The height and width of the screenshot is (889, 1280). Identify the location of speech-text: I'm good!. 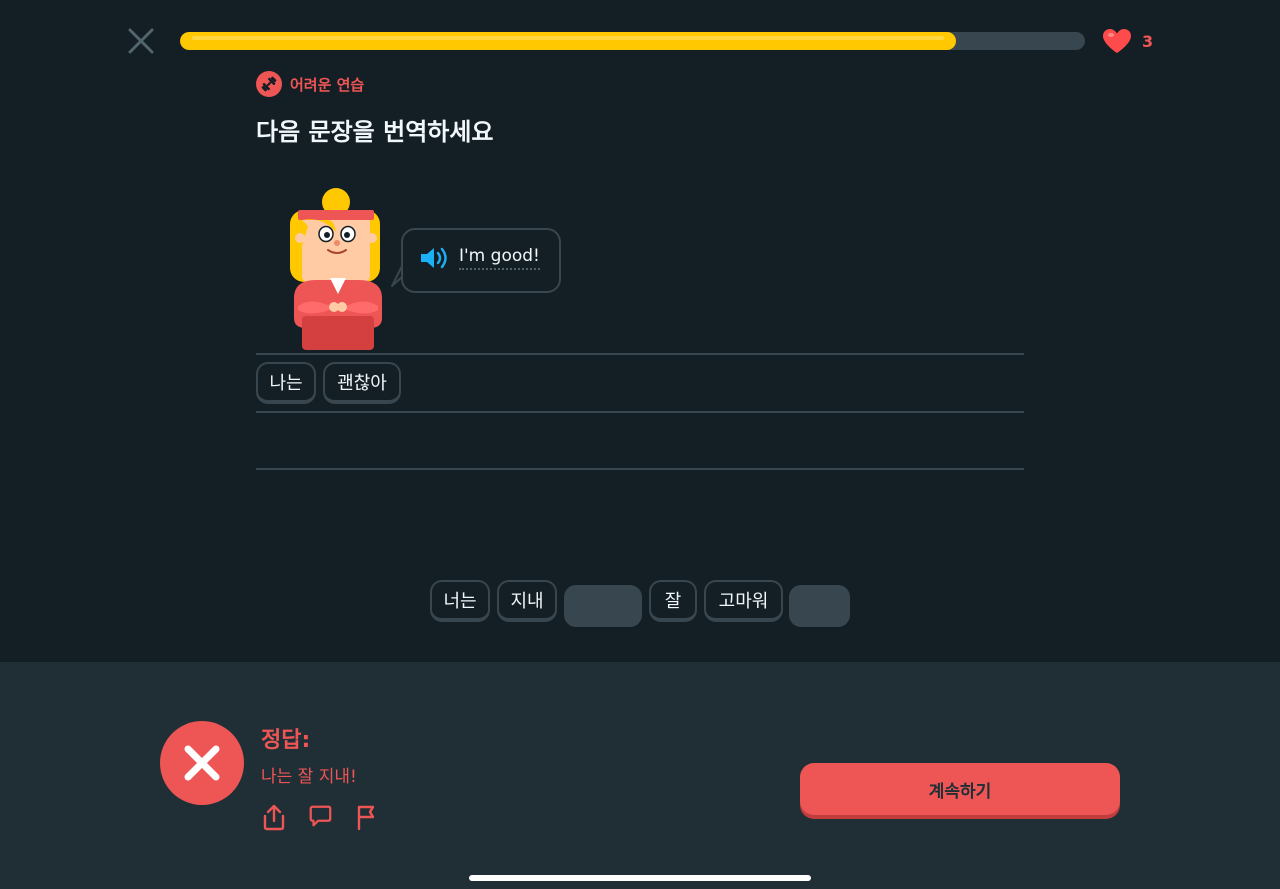
(499, 258).